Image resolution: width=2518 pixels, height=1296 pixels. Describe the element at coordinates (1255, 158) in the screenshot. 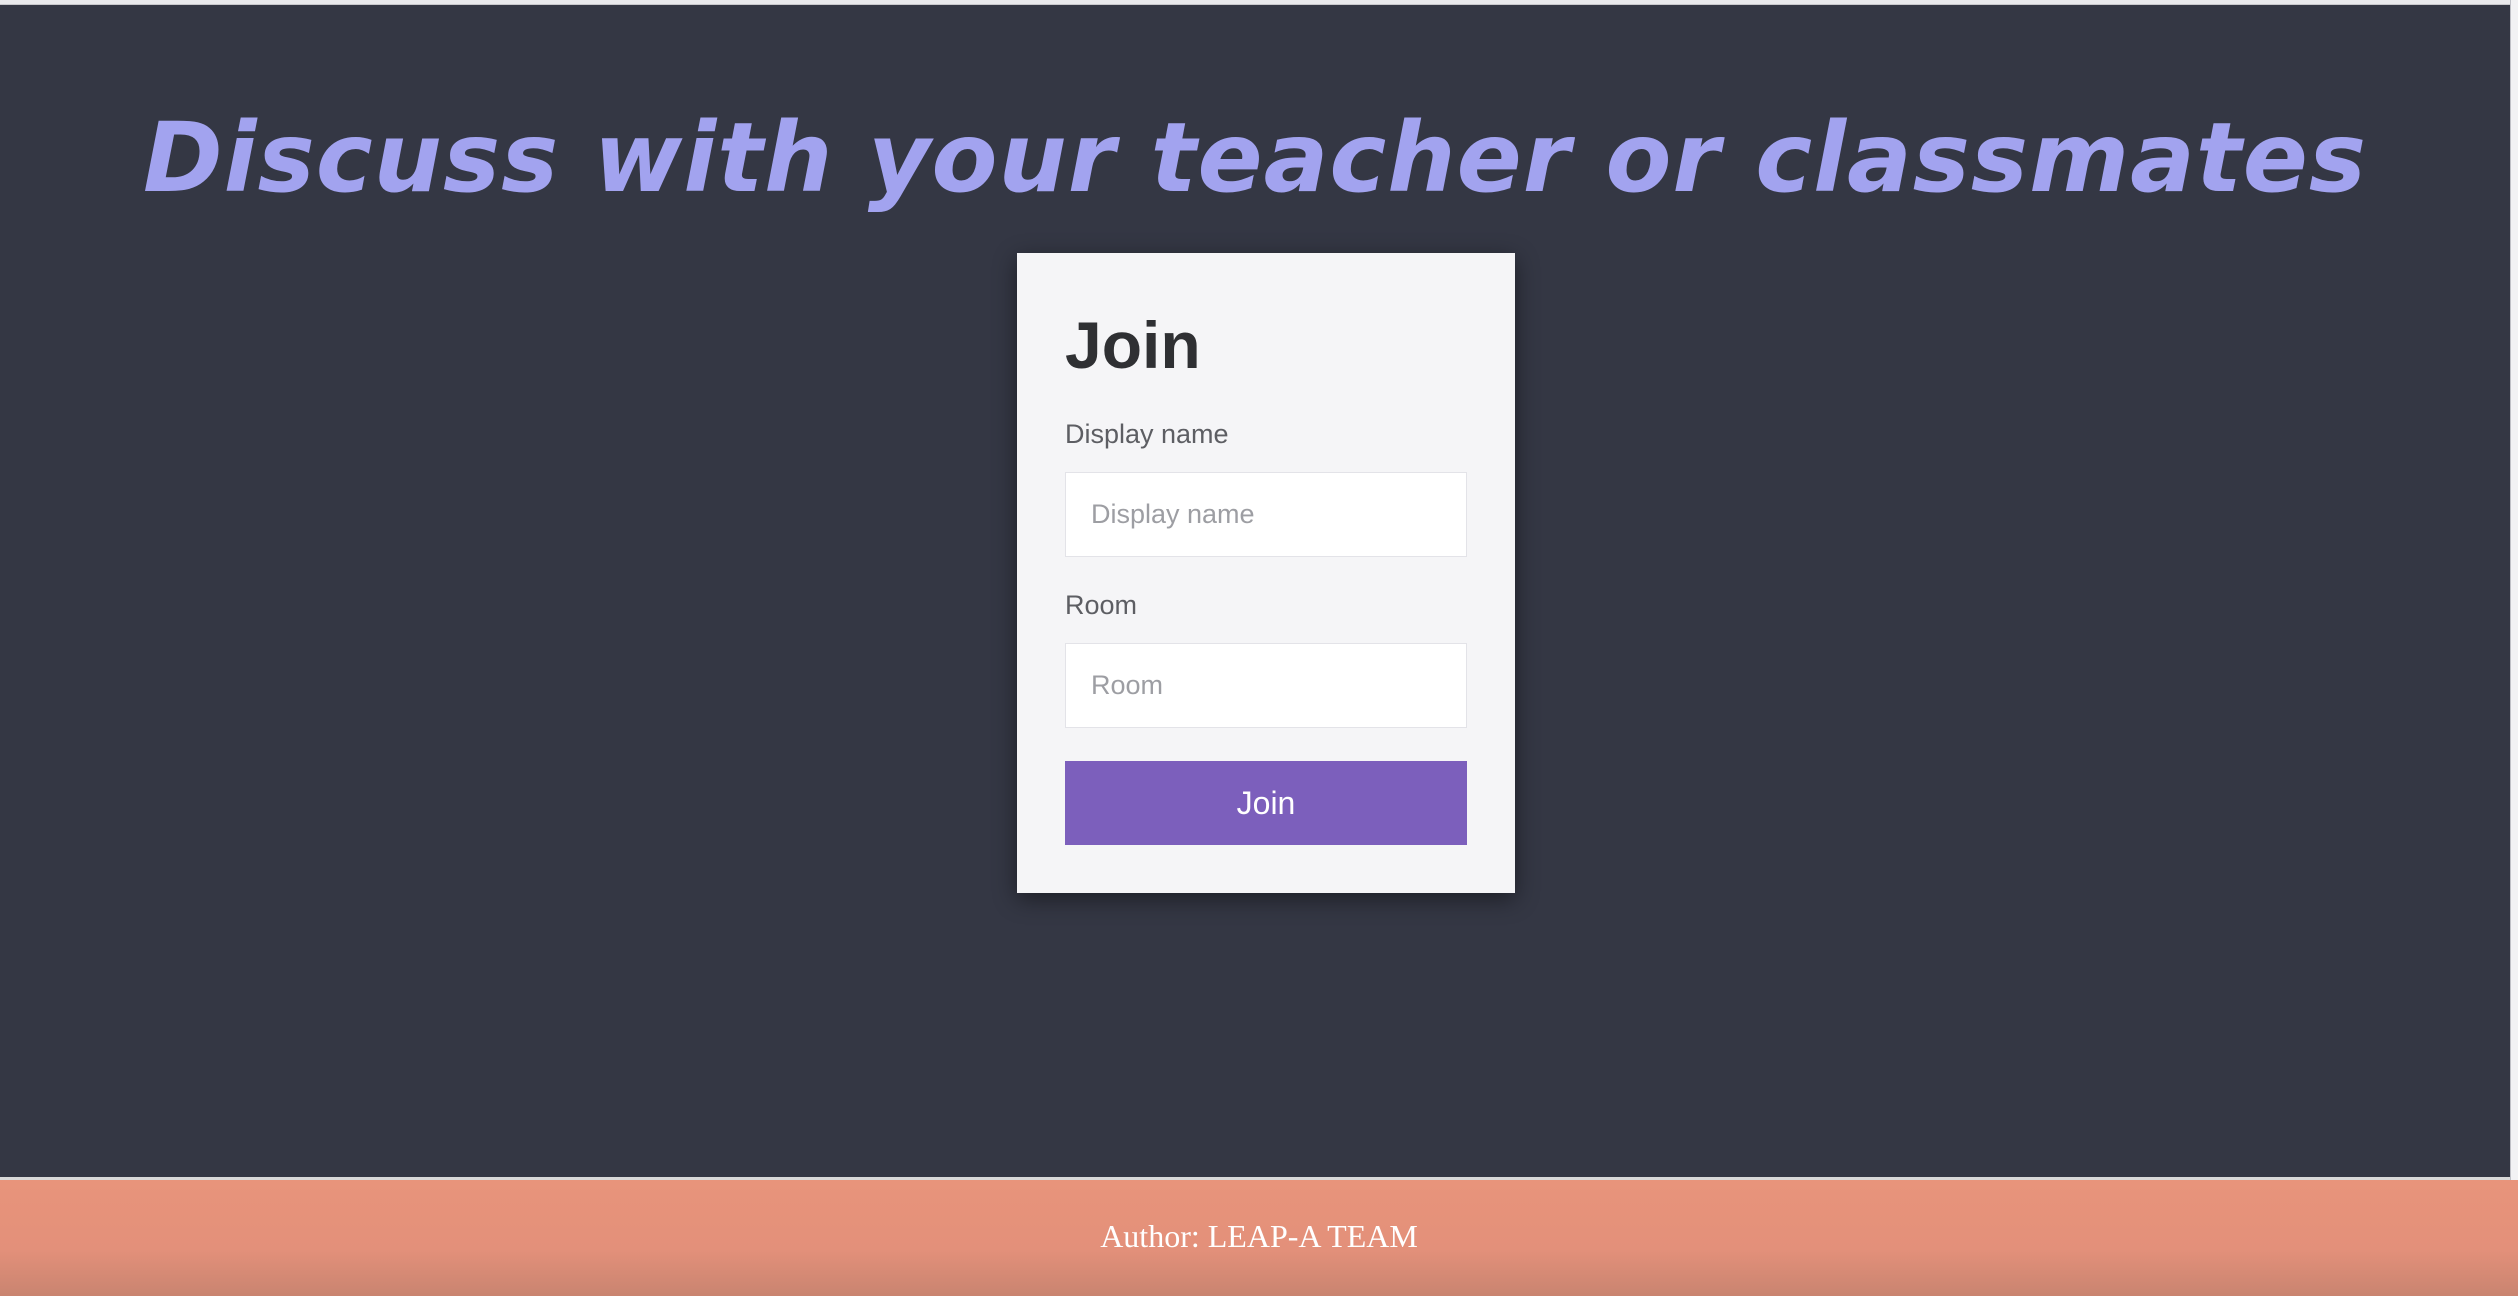

I see `page-headline: Discuss with your teacher or classmates` at that location.